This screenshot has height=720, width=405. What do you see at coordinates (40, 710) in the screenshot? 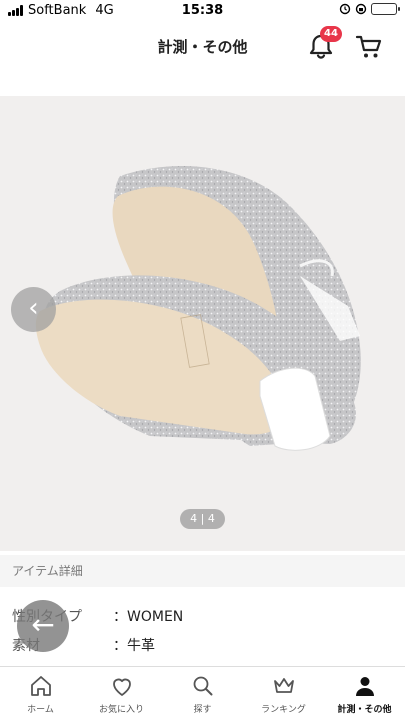
I see `tab-label: ホーム` at bounding box center [40, 710].